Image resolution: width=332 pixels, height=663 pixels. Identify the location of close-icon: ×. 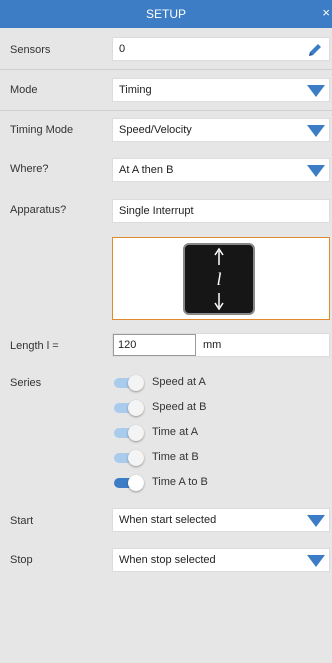
(326, 13).